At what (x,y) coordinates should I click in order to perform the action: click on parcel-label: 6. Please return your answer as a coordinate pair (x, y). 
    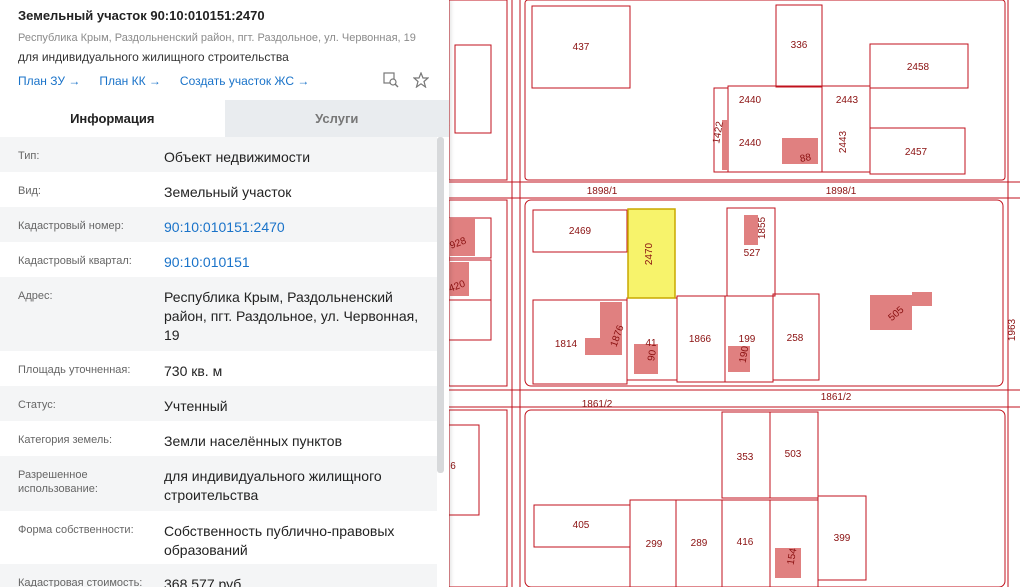
    Looking at the image, I should click on (453, 466).